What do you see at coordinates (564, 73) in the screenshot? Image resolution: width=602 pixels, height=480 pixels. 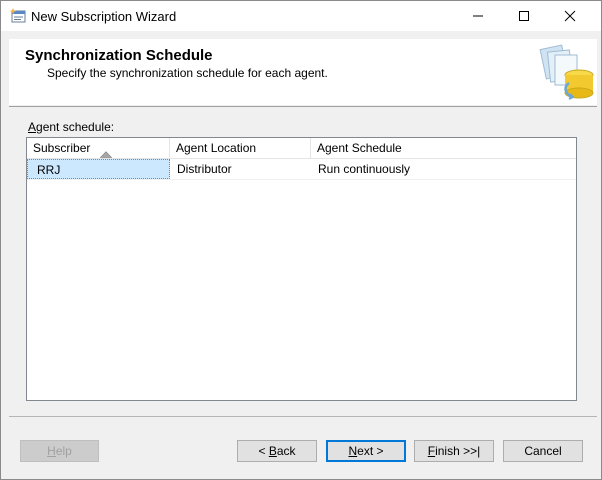 I see `database-sync-icon` at bounding box center [564, 73].